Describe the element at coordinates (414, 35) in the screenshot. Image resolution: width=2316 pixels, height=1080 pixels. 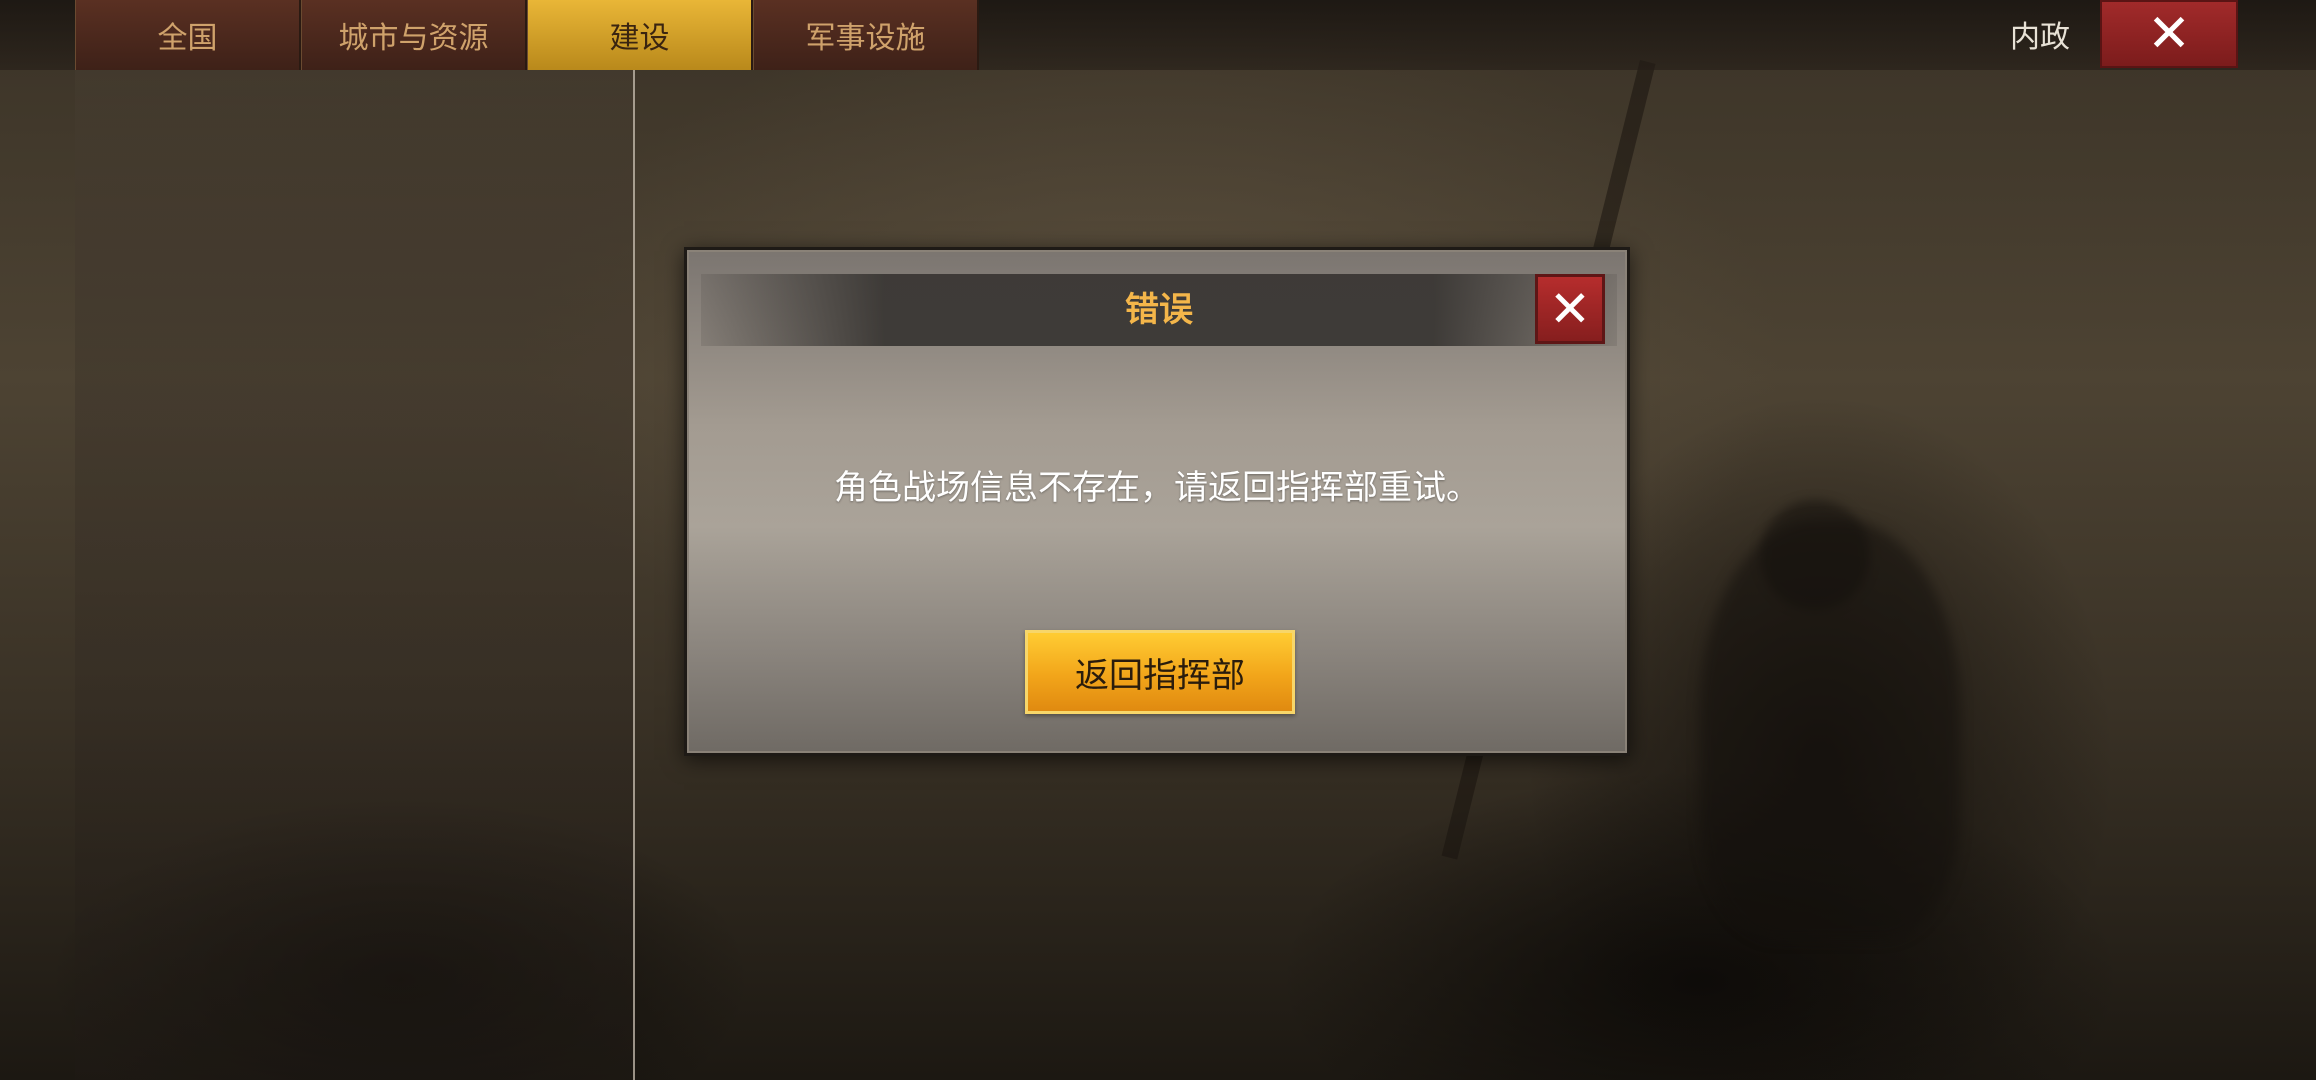
I see `tab-cities-resources: 城市与资源` at that location.